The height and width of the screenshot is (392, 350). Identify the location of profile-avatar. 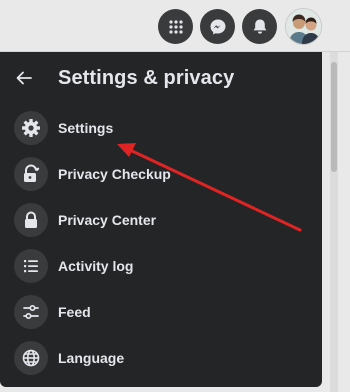
(303, 26).